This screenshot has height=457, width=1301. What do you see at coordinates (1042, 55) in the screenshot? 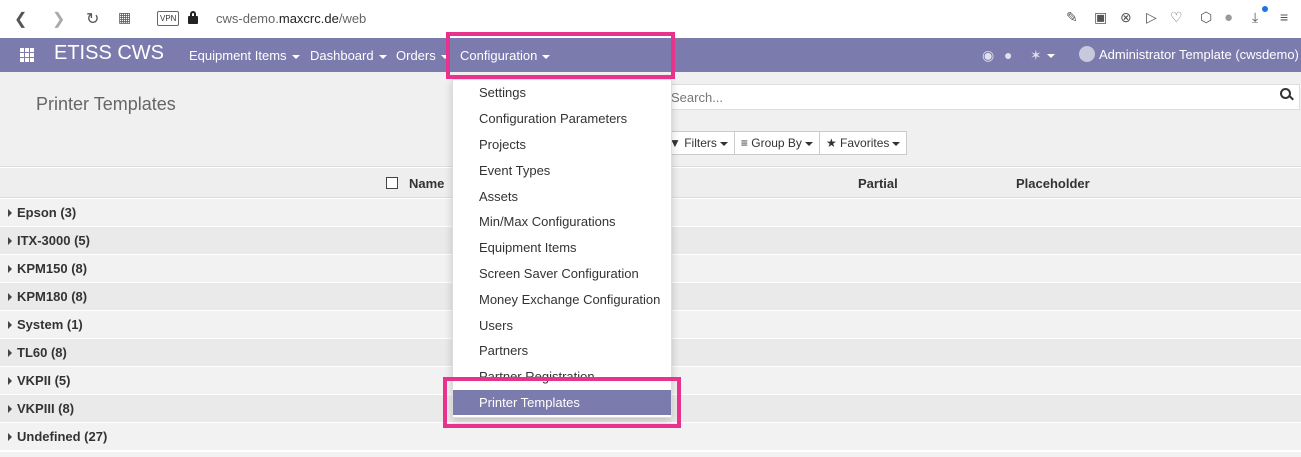
I see `debug-bug-icon: ✶` at bounding box center [1042, 55].